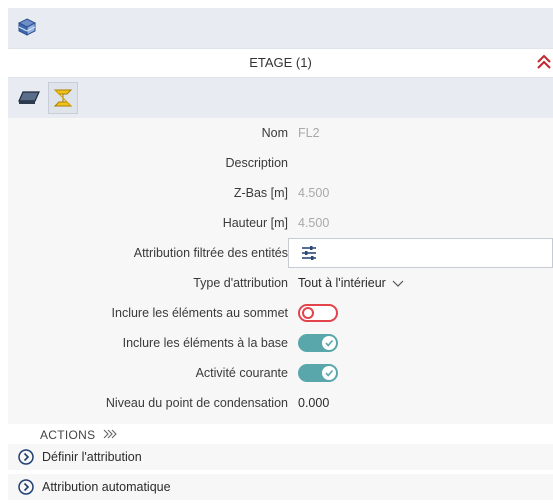  Describe the element at coordinates (205, 343) in the screenshot. I see `property-label: Inclure les éléments à la base` at that location.